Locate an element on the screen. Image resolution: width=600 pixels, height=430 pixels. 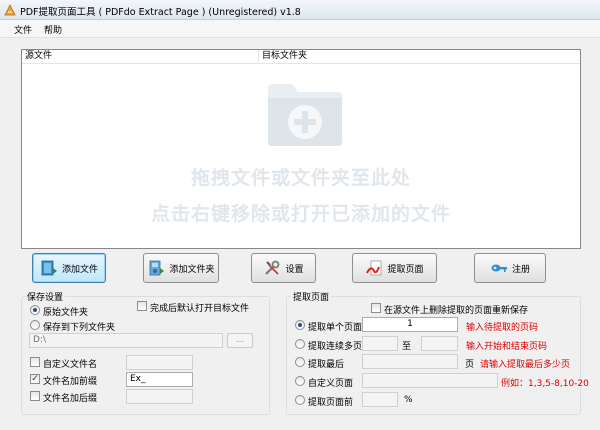
delete-from-source-label: 在源文件上删除提取的页面重新保存 is located at coordinates (456, 311).